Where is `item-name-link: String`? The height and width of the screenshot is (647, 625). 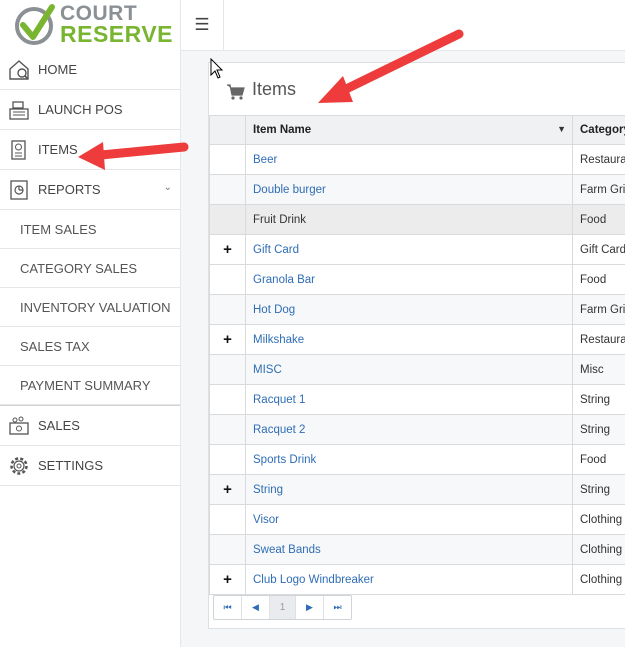
item-name-link: String is located at coordinates (268, 490).